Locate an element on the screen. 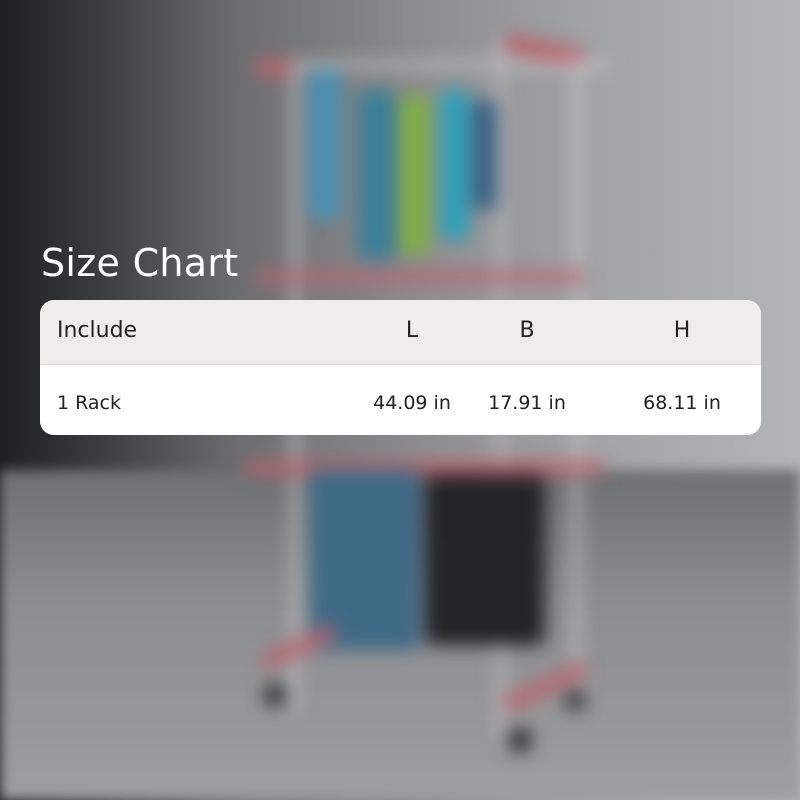  header-include: Include is located at coordinates (97, 330).